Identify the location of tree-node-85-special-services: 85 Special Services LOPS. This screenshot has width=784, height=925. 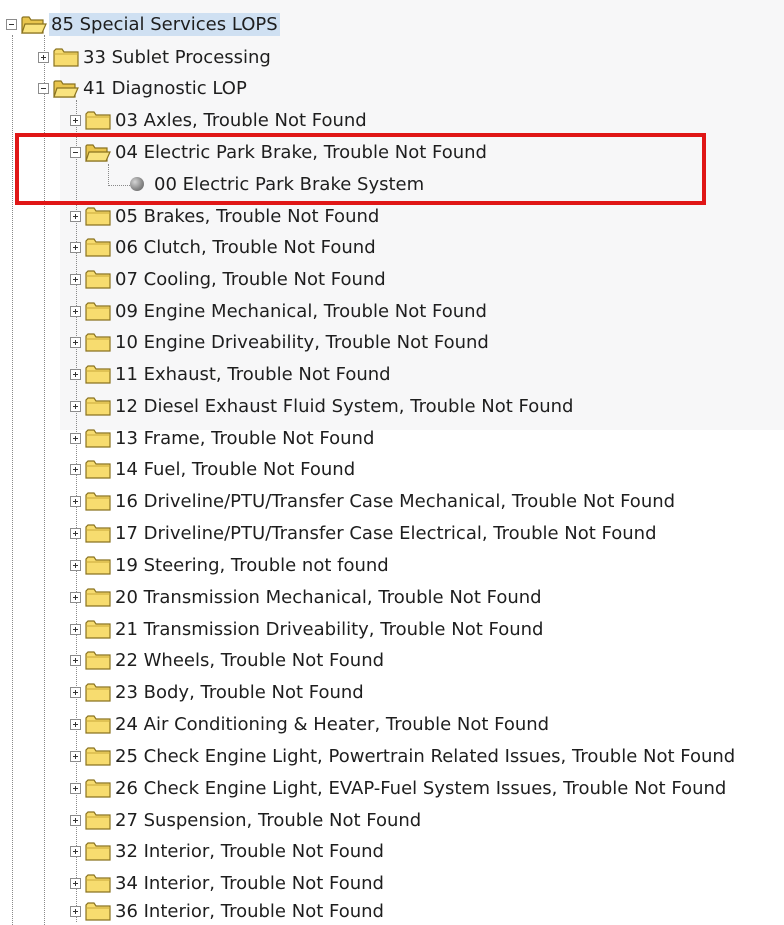
(143, 24).